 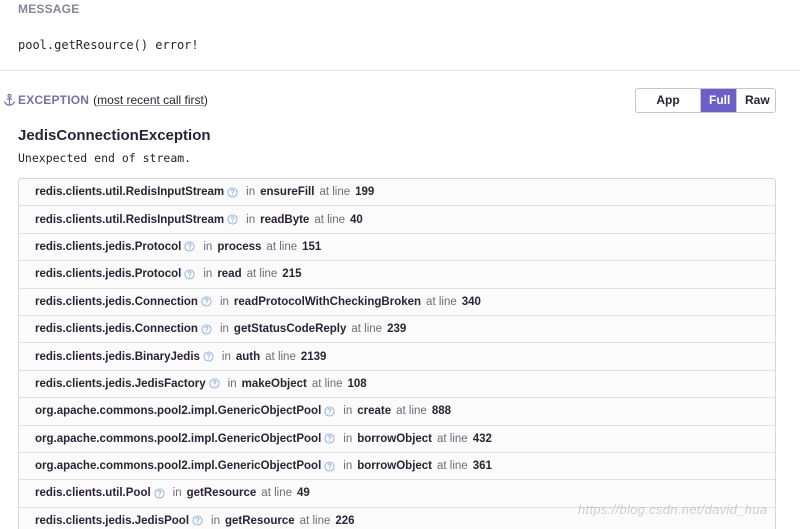 I want to click on recent-call-close-paren: ), so click(x=205, y=100).